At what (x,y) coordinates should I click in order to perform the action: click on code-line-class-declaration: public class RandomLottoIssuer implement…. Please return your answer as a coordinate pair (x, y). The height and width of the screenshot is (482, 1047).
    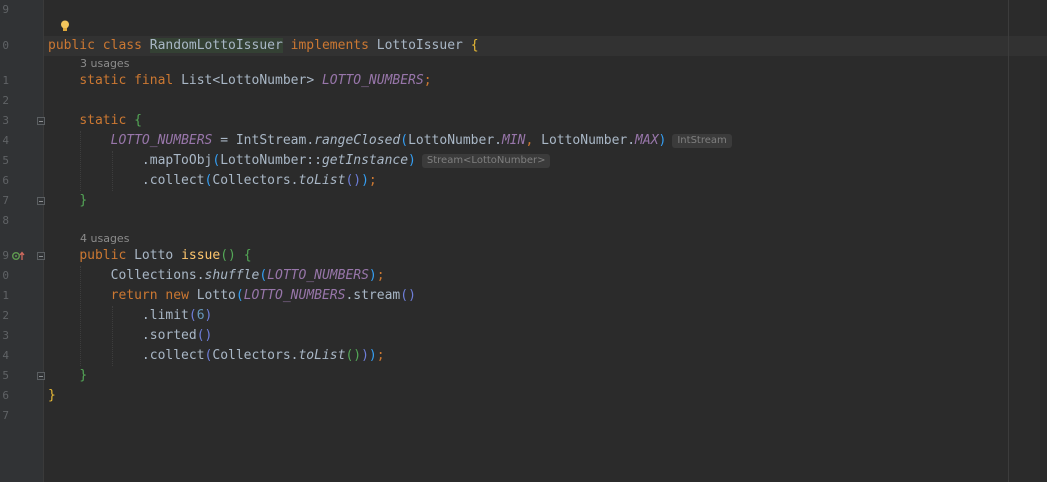
    Looking at the image, I should click on (545, 46).